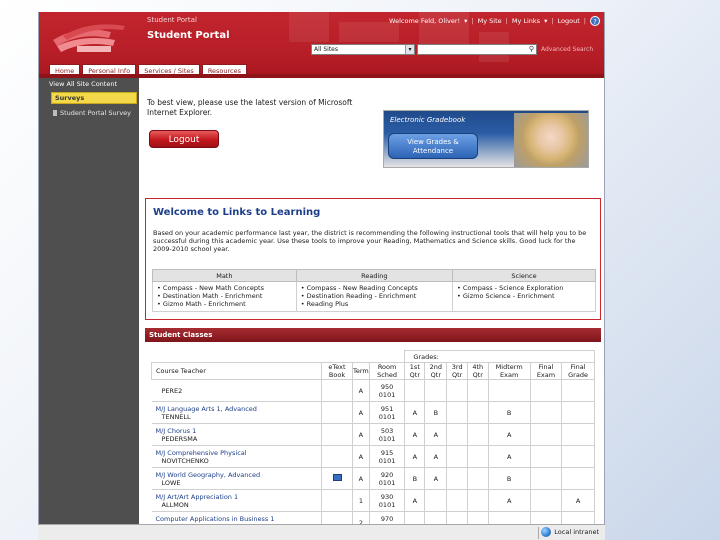 The width and height of the screenshot is (720, 540). What do you see at coordinates (201, 453) in the screenshot?
I see `course-link: M/J Comprehensive Physical` at bounding box center [201, 453].